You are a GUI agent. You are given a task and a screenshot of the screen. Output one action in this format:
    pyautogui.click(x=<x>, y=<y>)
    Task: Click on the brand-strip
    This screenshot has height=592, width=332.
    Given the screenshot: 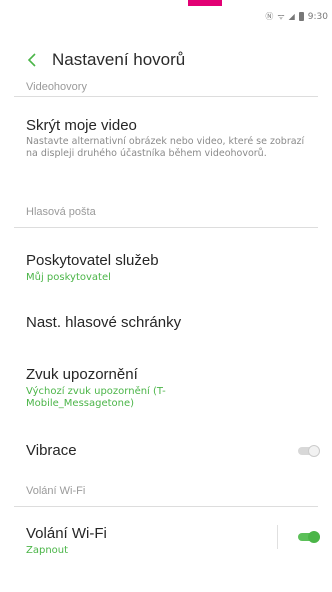 What is the action you would take?
    pyautogui.click(x=205, y=3)
    